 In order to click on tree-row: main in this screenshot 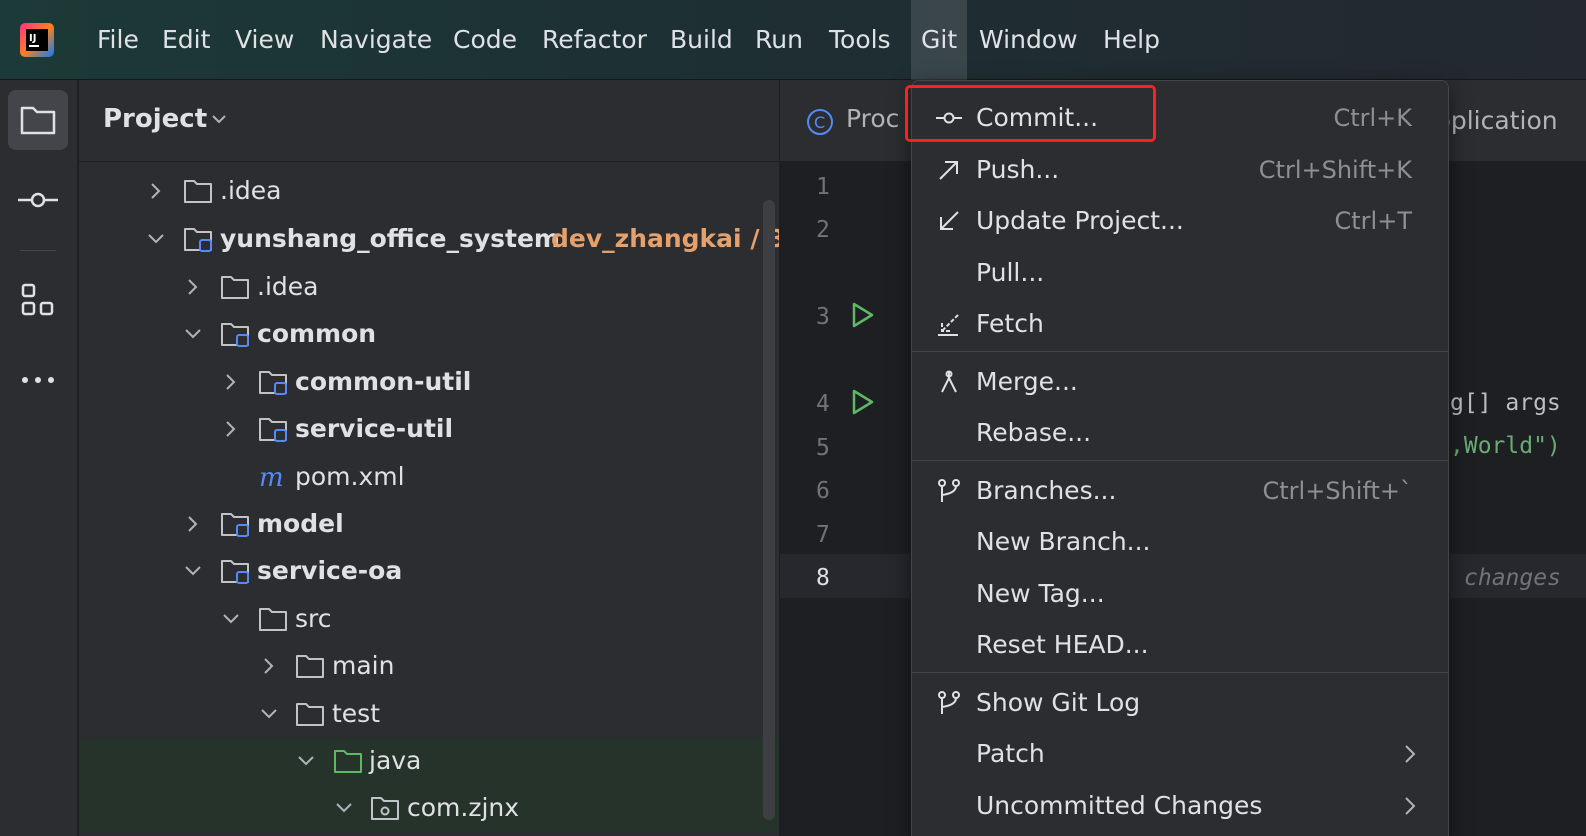, I will do `click(429, 666)`.